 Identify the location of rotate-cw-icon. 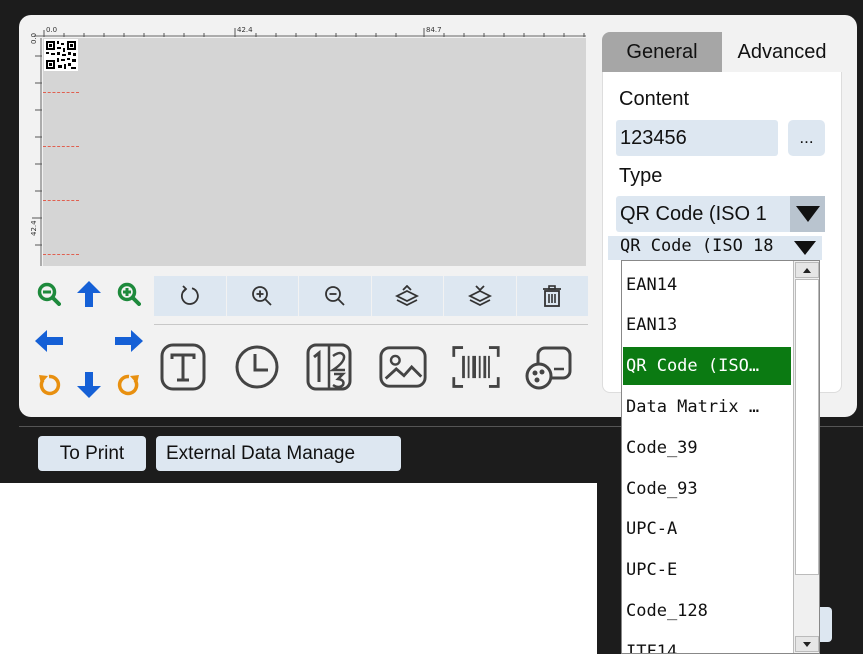
(128, 385).